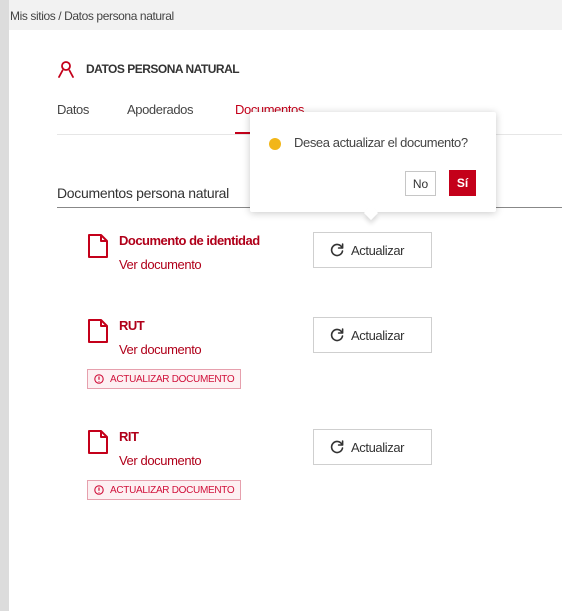  I want to click on section-header: DATOS PERSONA NATURAL, so click(148, 69).